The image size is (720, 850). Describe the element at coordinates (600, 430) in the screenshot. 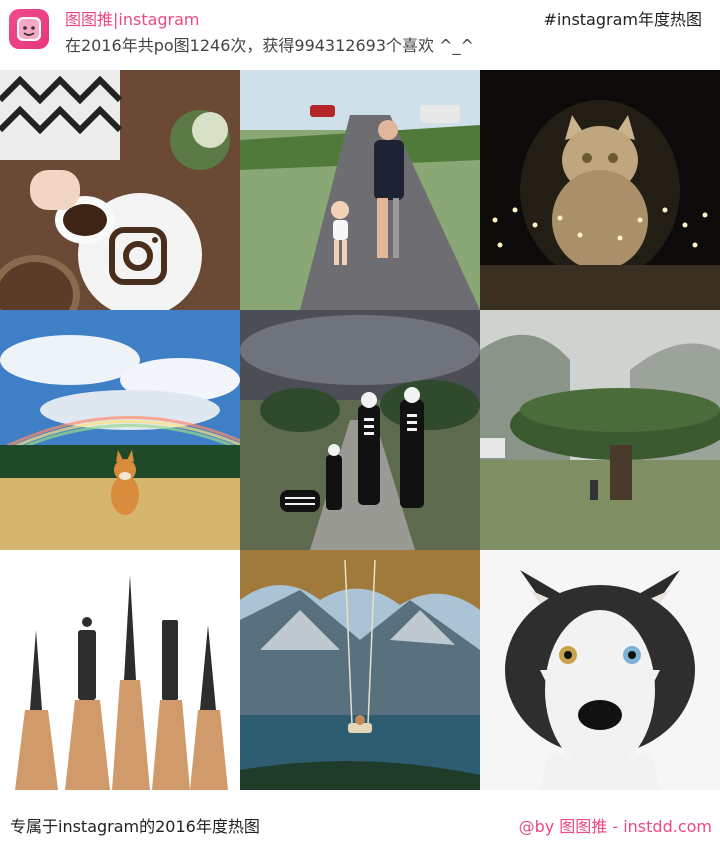

I see `mushroom-shaped-tree-photo` at that location.